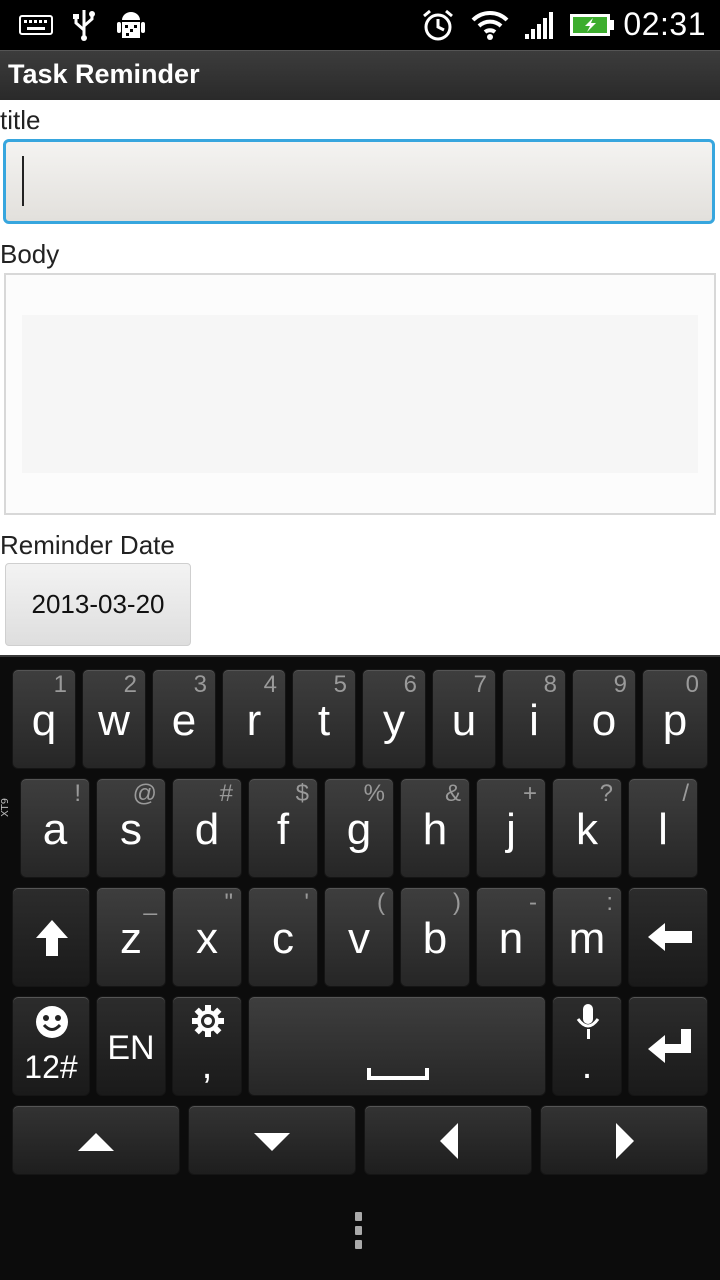 This screenshot has height=1280, width=720. I want to click on arrow-left-key, so click(448, 1140).